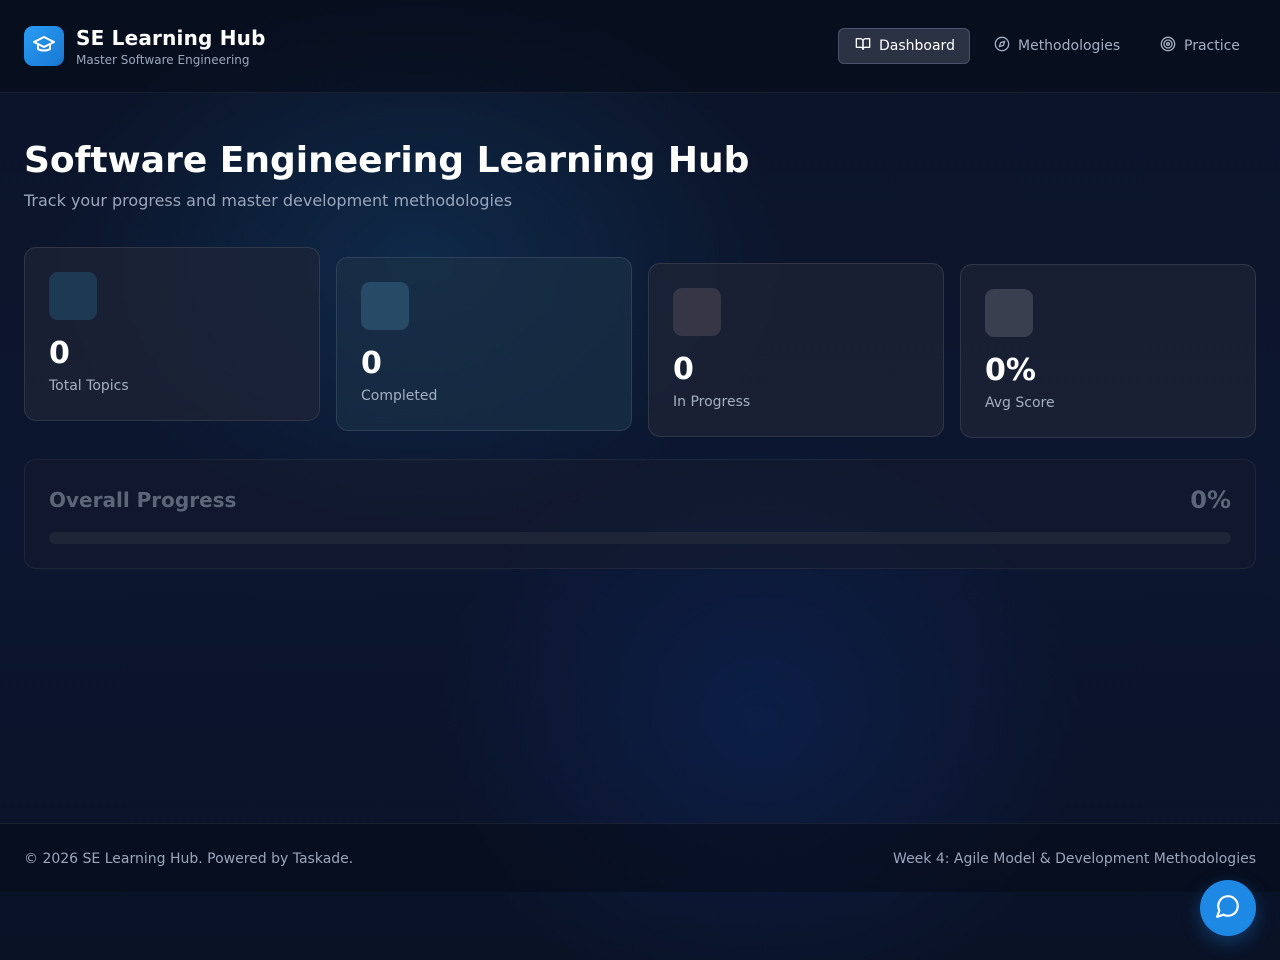  I want to click on avg-score-icon, so click(1009, 313).